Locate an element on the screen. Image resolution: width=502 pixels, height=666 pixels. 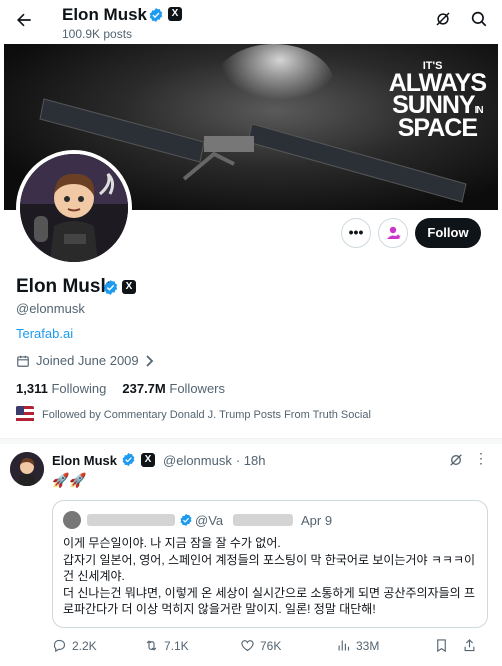
search-icon is located at coordinates (479, 21).